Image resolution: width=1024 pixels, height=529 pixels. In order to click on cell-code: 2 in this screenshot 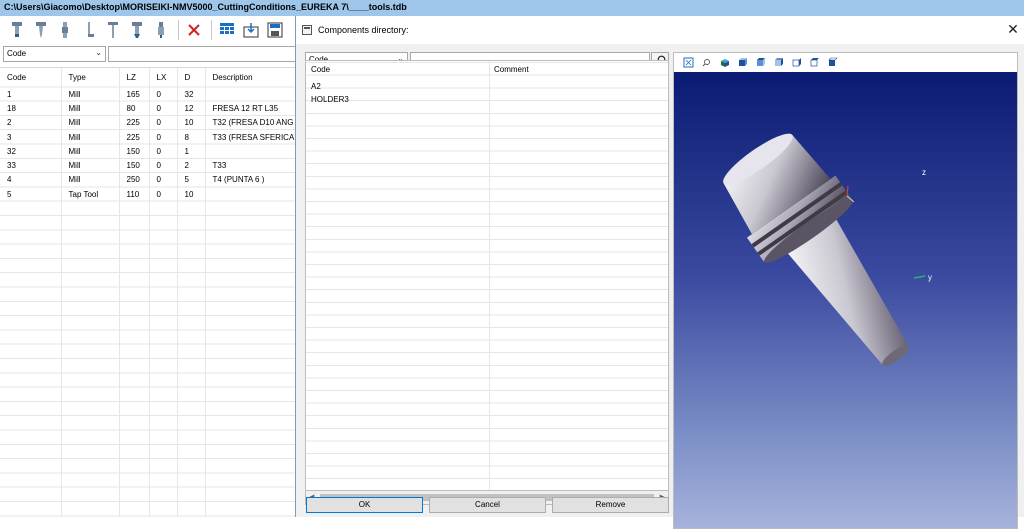, I will do `click(31, 122)`.